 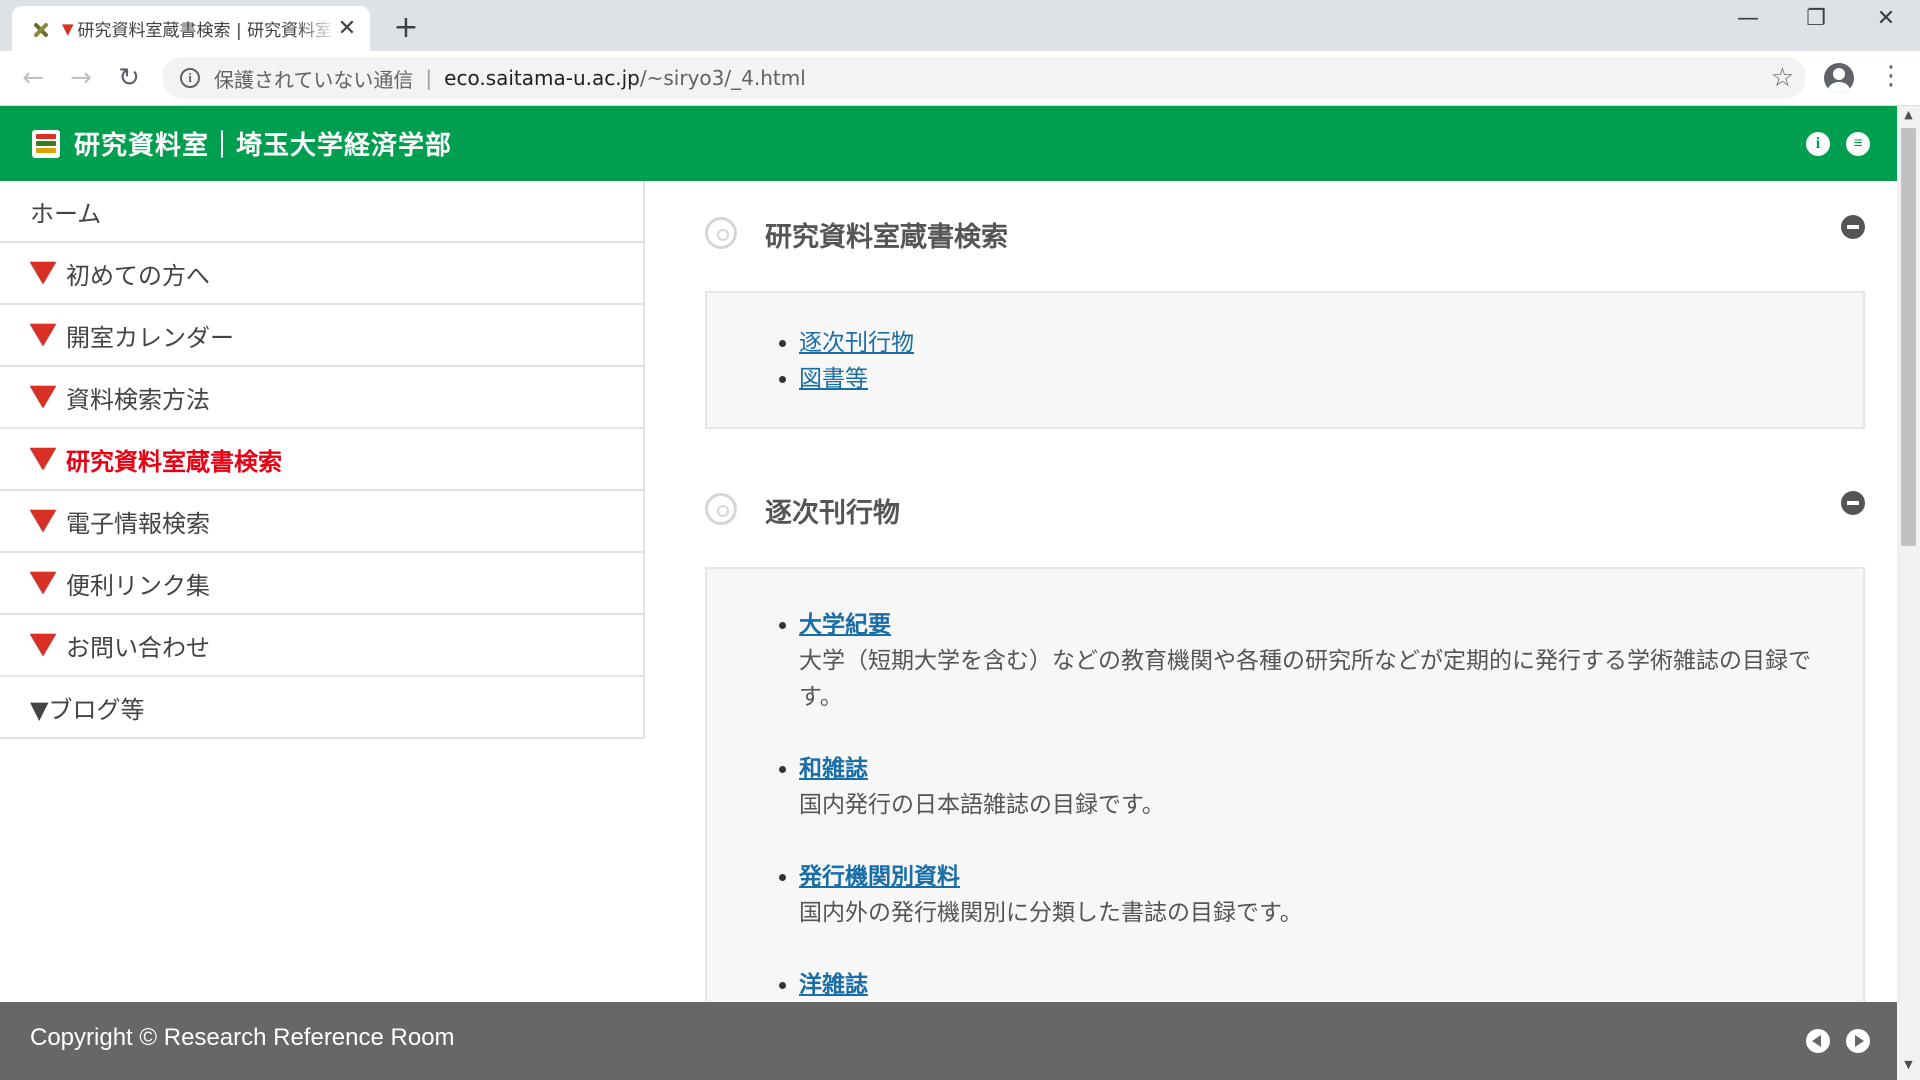 What do you see at coordinates (1858, 1041) in the screenshot?
I see `next-arrow-icon` at bounding box center [1858, 1041].